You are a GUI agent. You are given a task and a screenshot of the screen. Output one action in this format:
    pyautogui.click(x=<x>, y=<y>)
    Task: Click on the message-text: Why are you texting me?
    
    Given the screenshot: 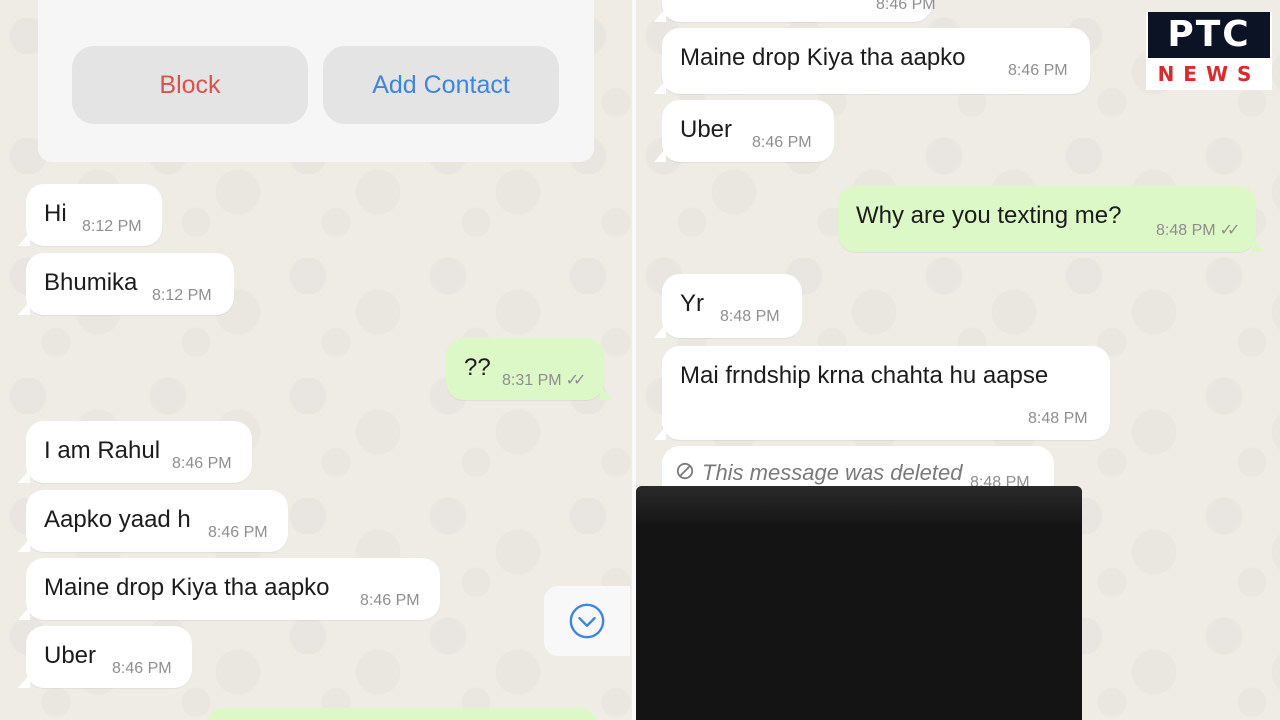 What is the action you would take?
    pyautogui.click(x=989, y=215)
    